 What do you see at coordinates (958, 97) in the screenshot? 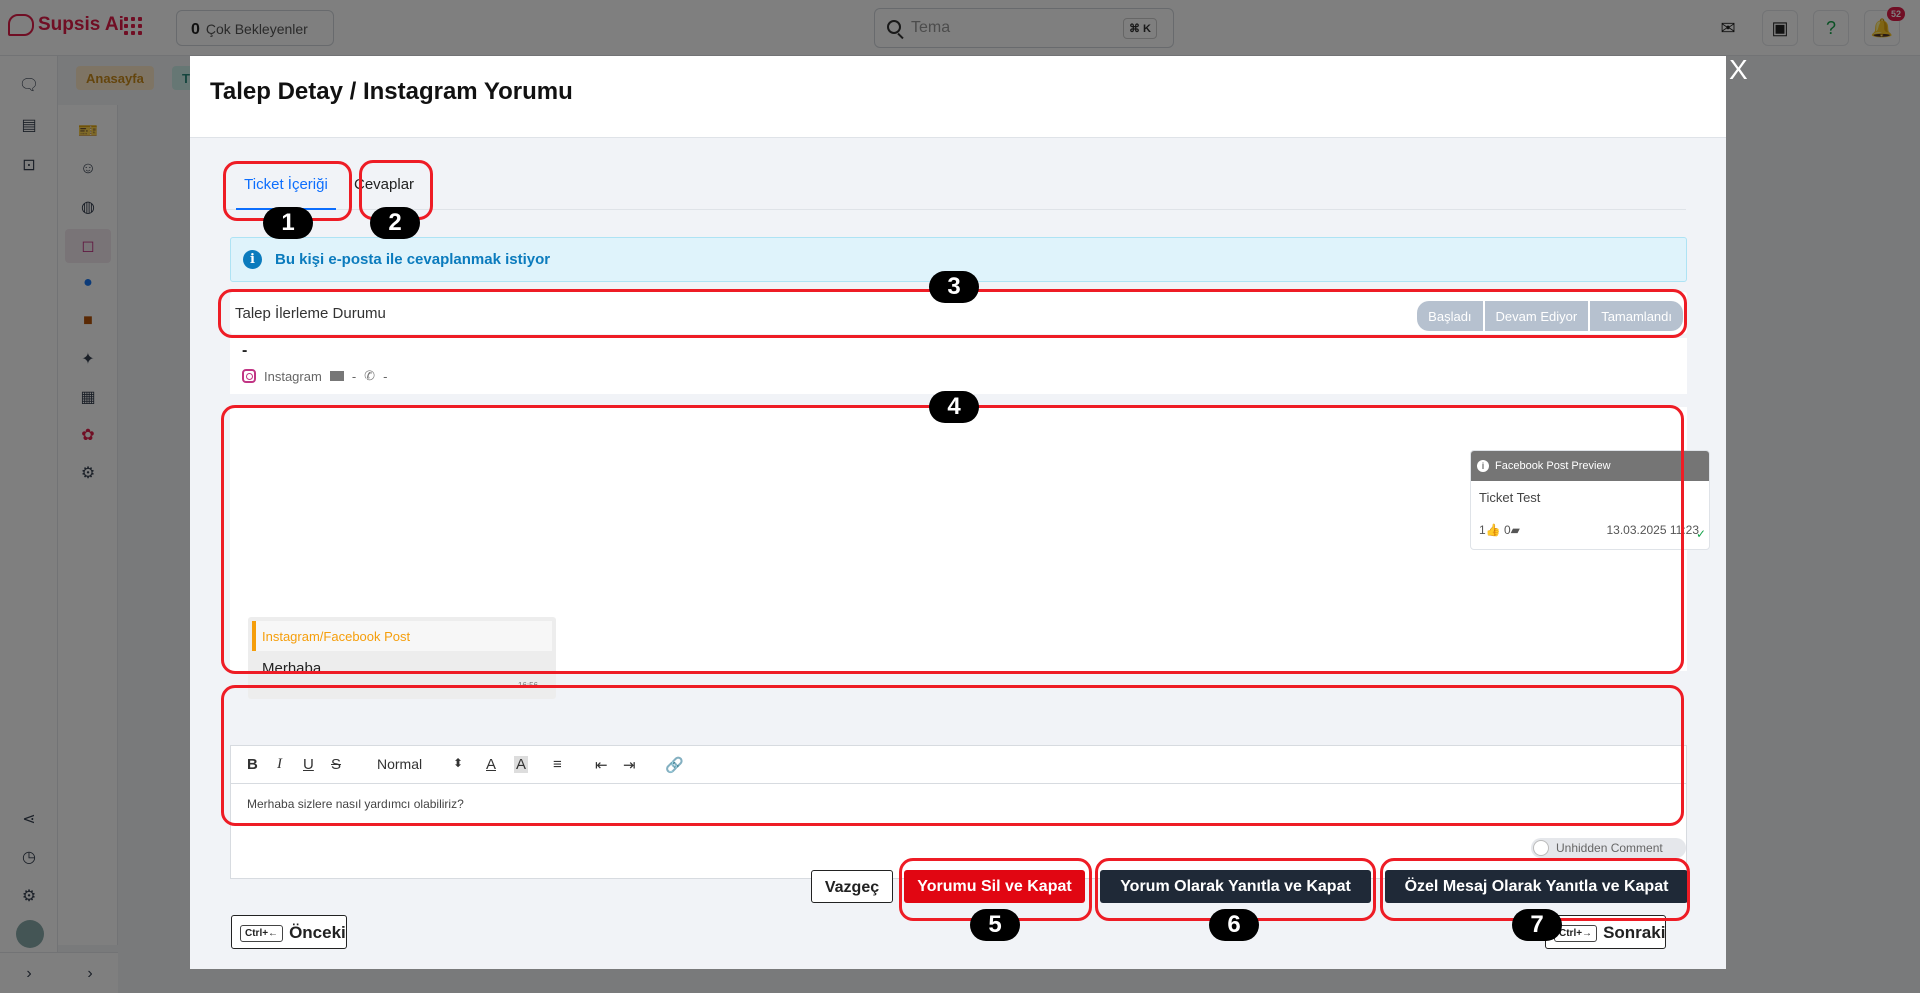
I see `modal-header: Talep Detay / Instagram Yorumu` at bounding box center [958, 97].